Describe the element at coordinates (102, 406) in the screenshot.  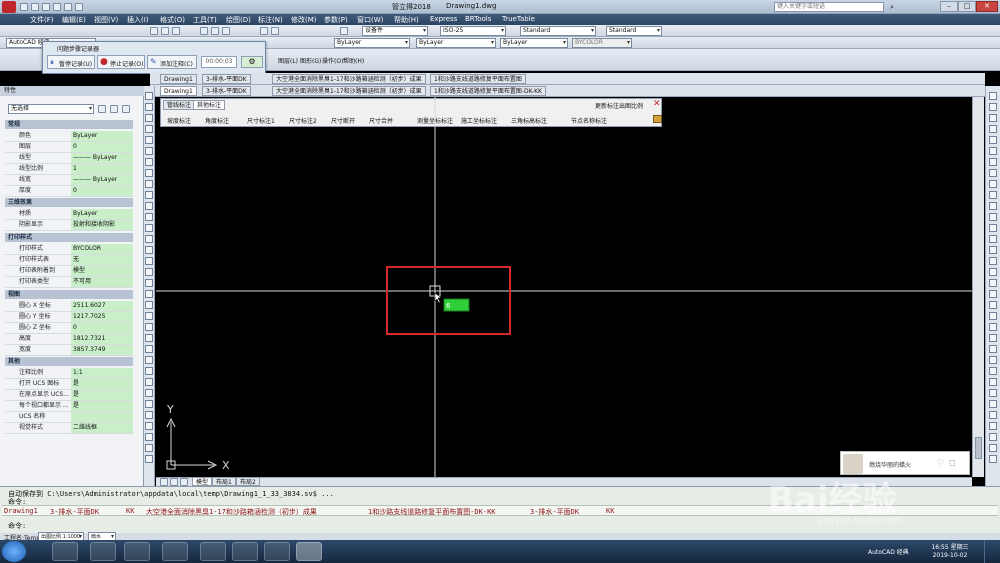
I see `property-value: 是` at that location.